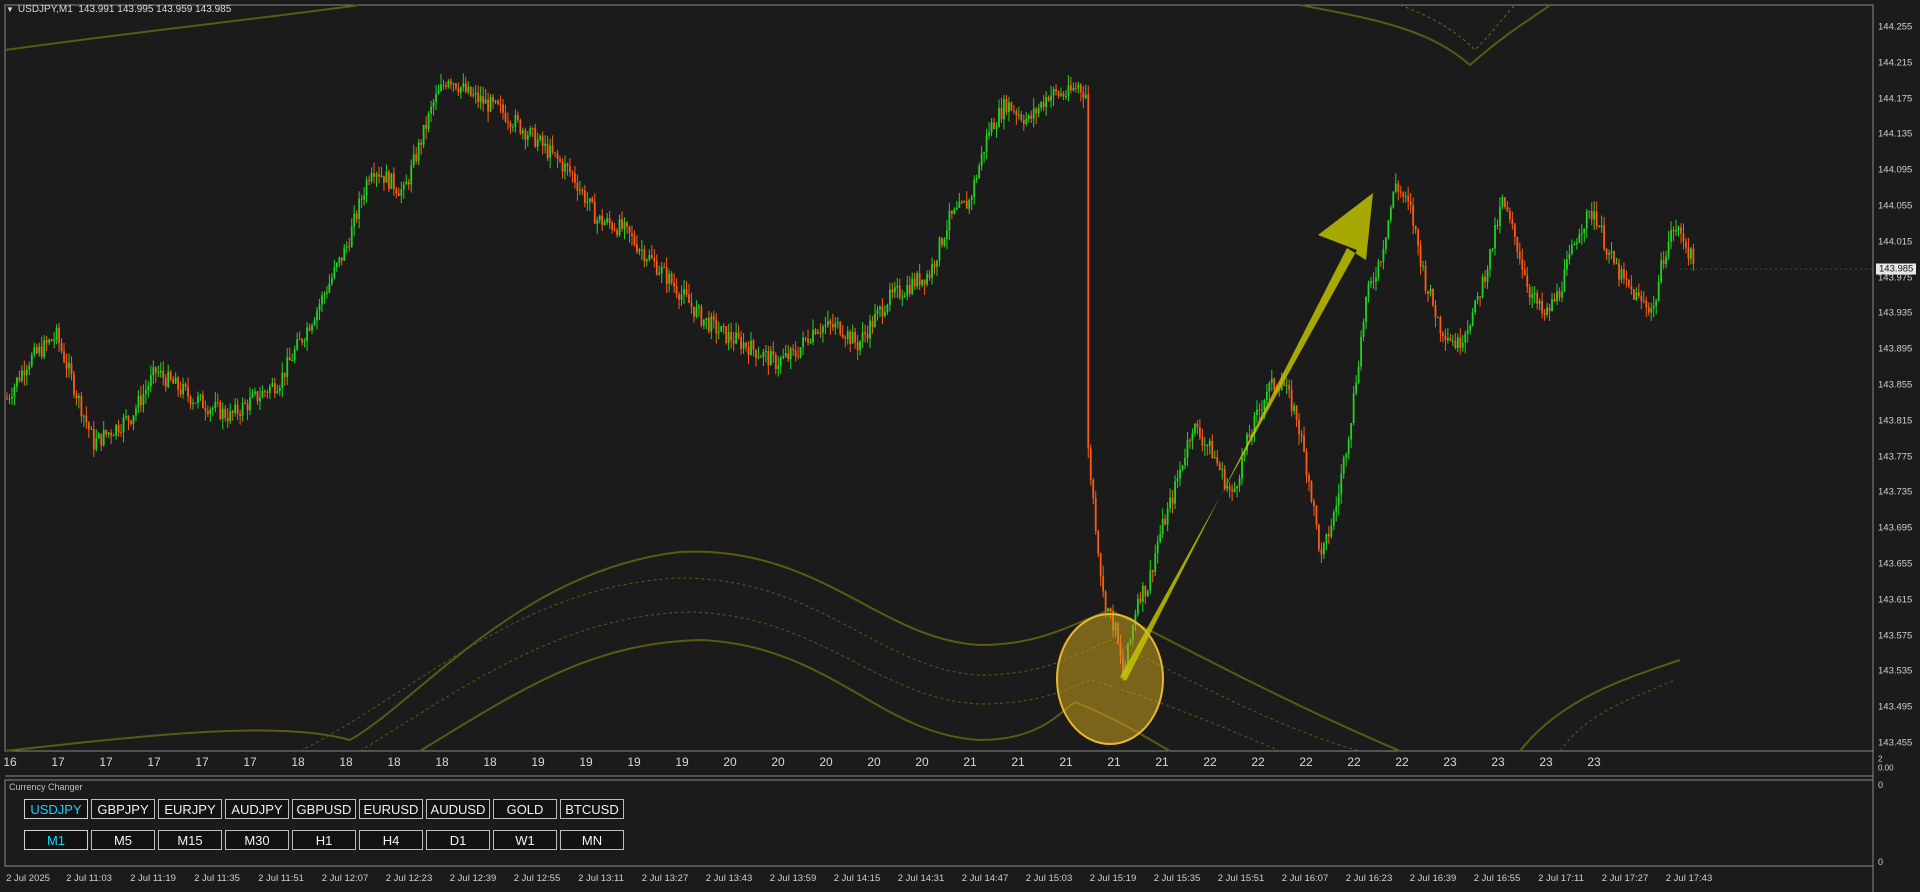  What do you see at coordinates (56, 840) in the screenshot?
I see `timeframe-button-m1: M1` at bounding box center [56, 840].